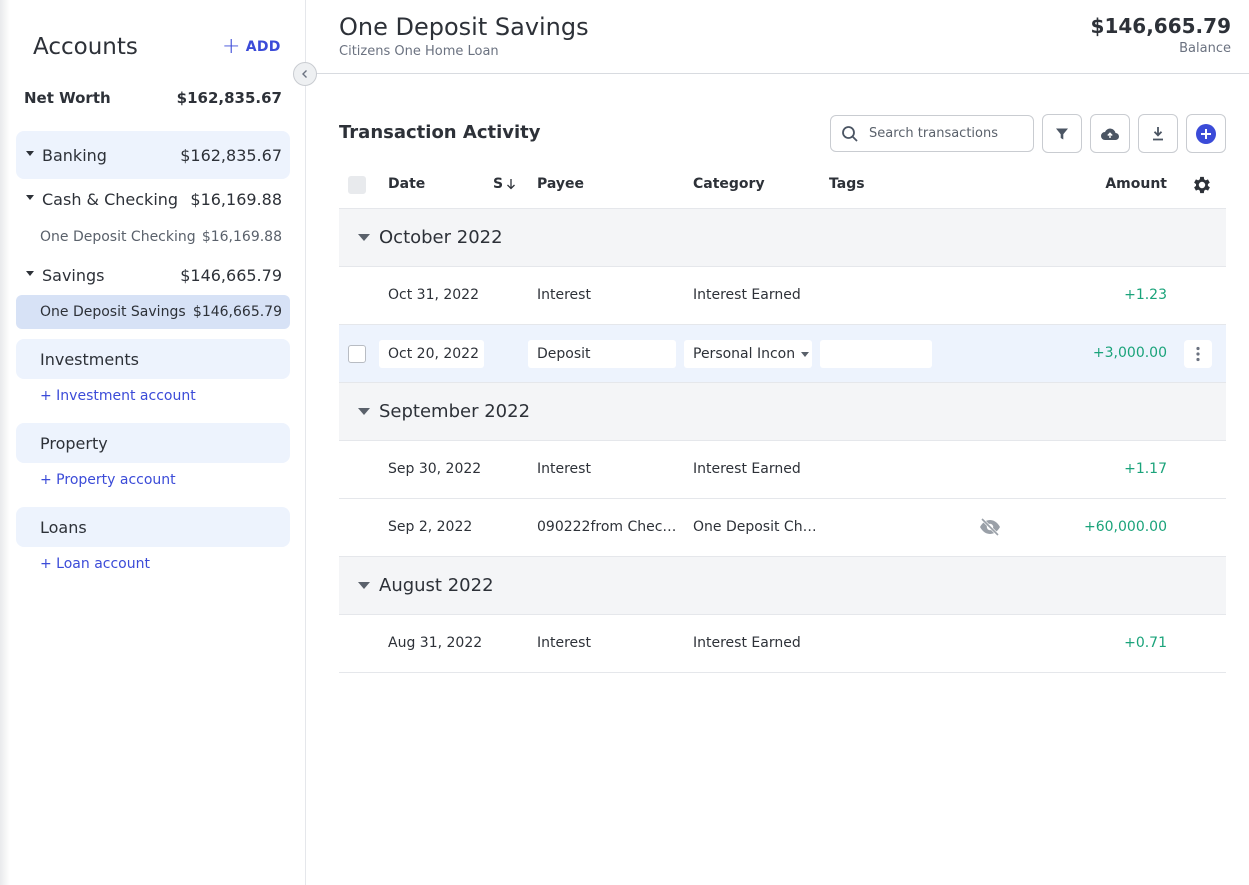 The width and height of the screenshot is (1249, 885). I want to click on loans-label: Loans, so click(63, 527).